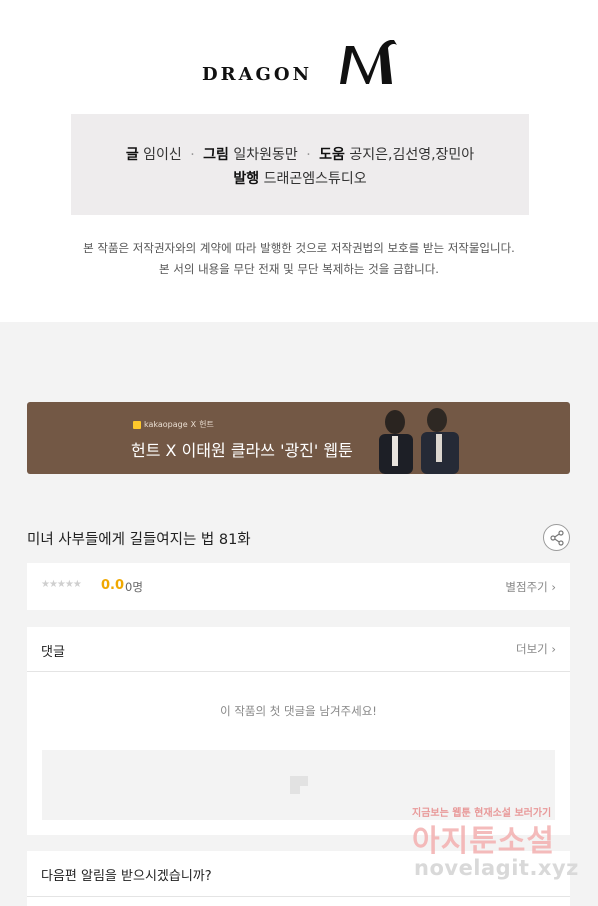  I want to click on dragon-m-logo: DRAGON, so click(300, 65).